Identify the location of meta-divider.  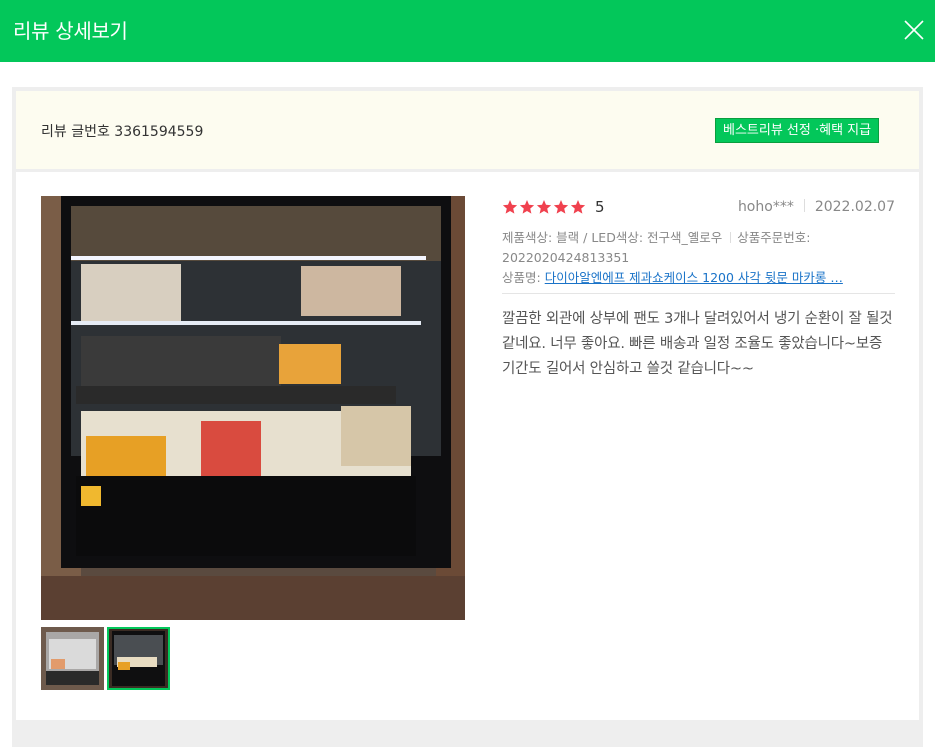
(804, 205).